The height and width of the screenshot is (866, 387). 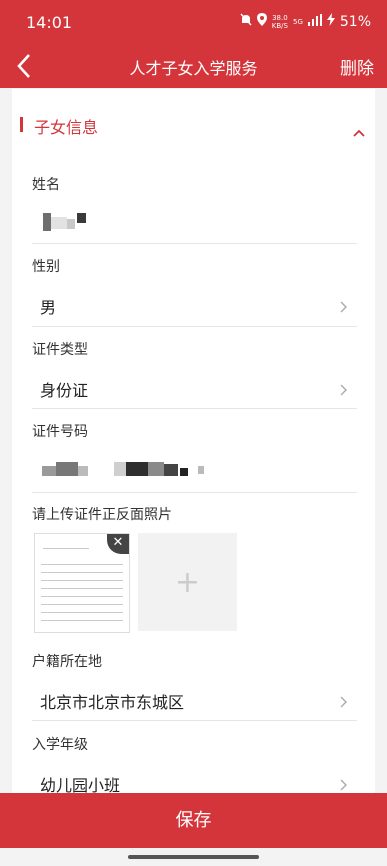 I want to click on net-speed-unit: KB/S, so click(x=279, y=25).